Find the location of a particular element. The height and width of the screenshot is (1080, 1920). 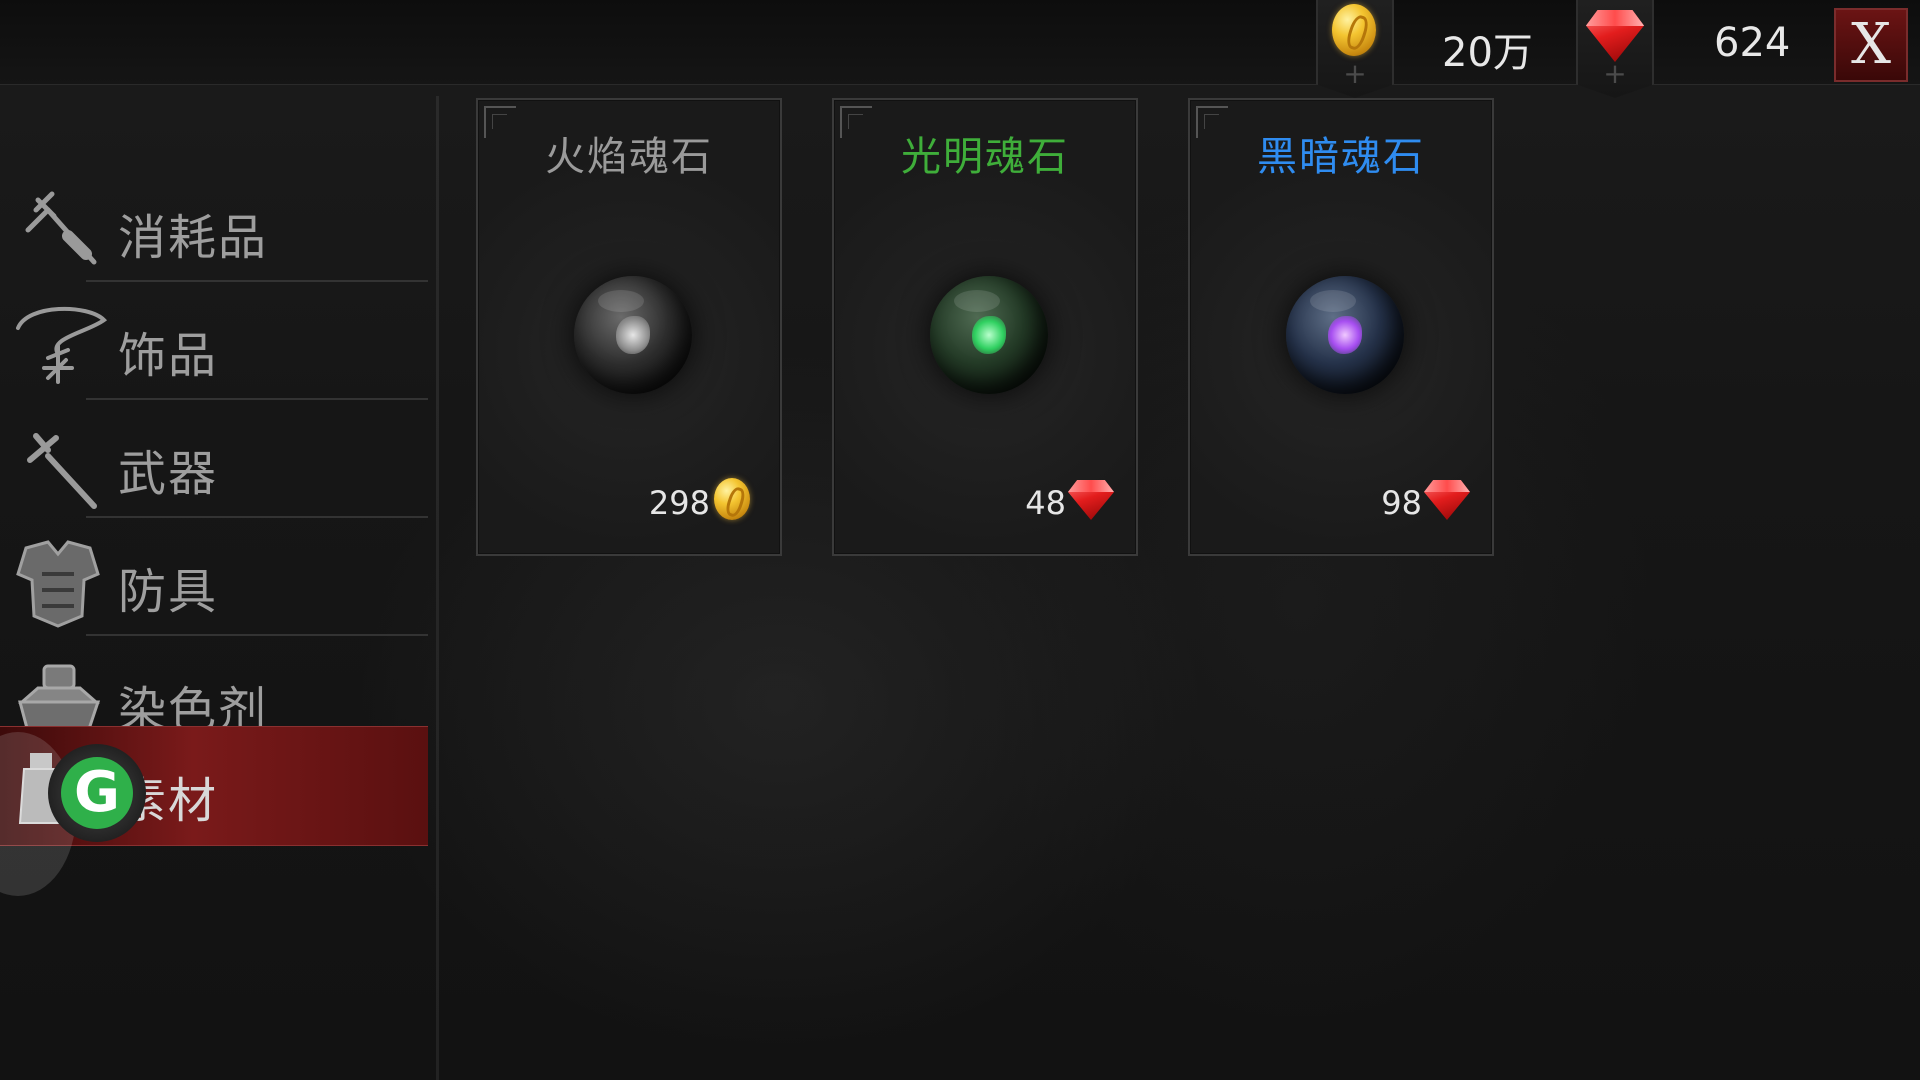

currency-bar: + 20万 + 624 X is located at coordinates (960, 49).